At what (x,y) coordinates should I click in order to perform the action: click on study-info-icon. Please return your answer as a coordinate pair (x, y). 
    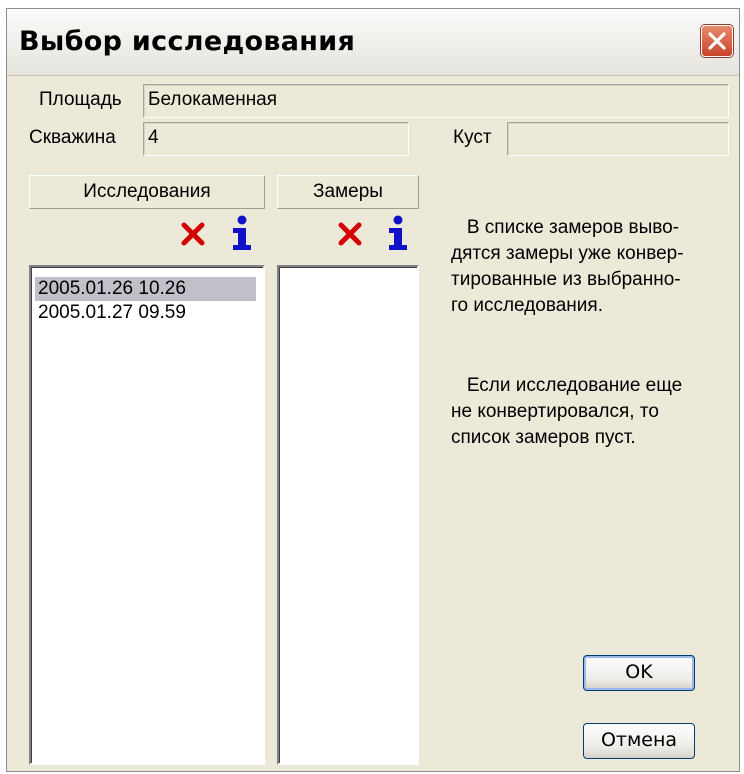
    Looking at the image, I should click on (242, 233).